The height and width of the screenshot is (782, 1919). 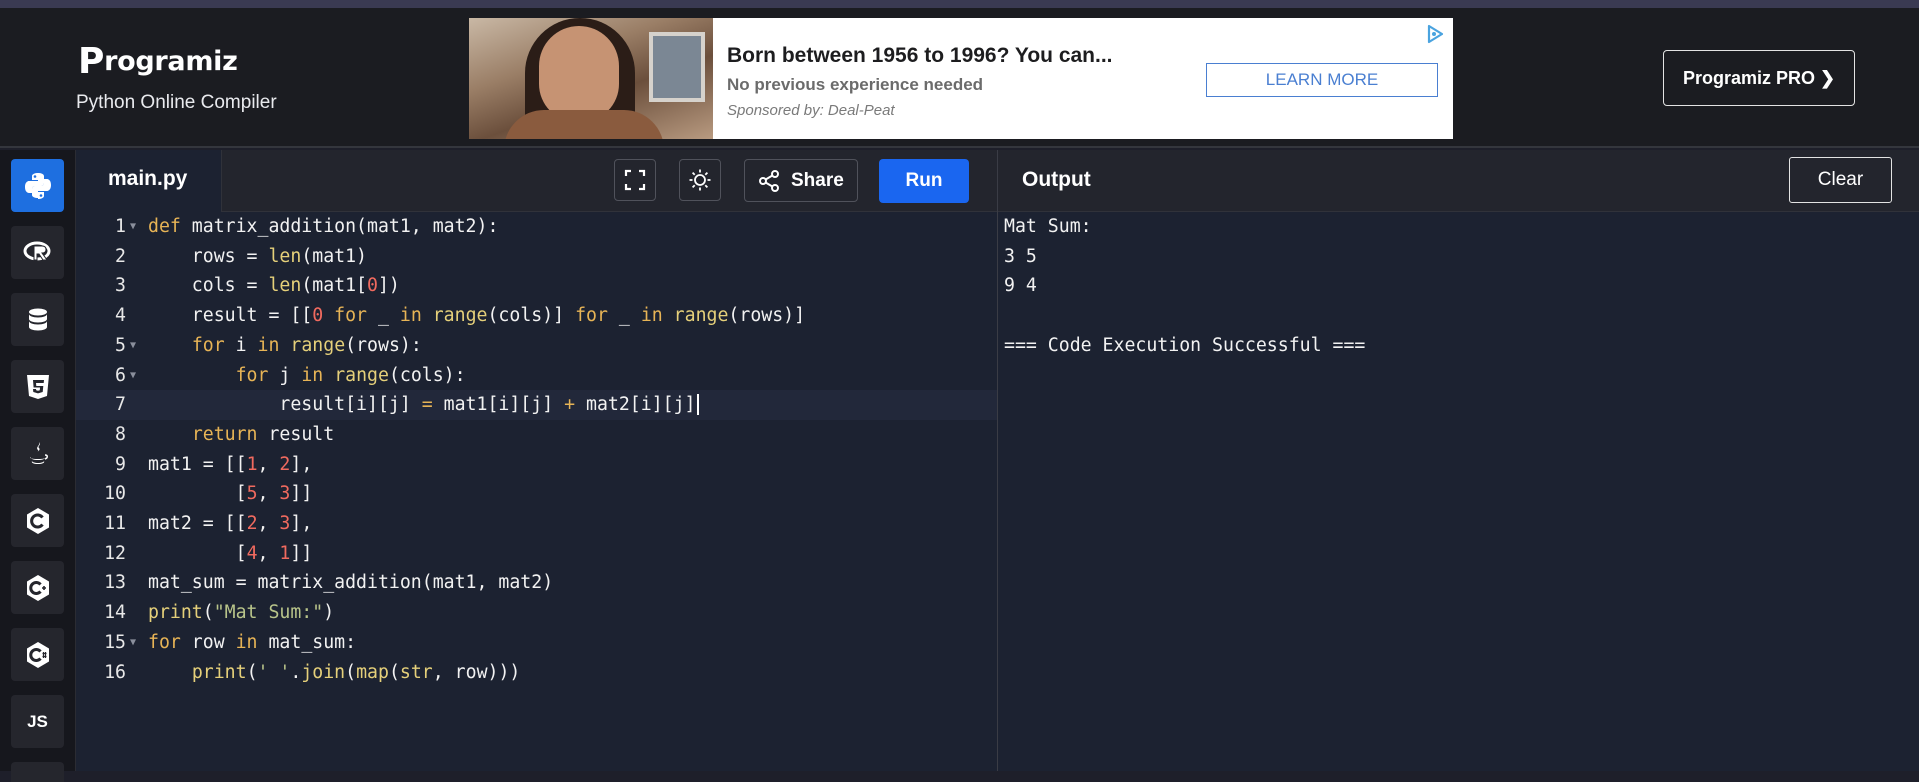 I want to click on line-number: 12, so click(x=115, y=553).